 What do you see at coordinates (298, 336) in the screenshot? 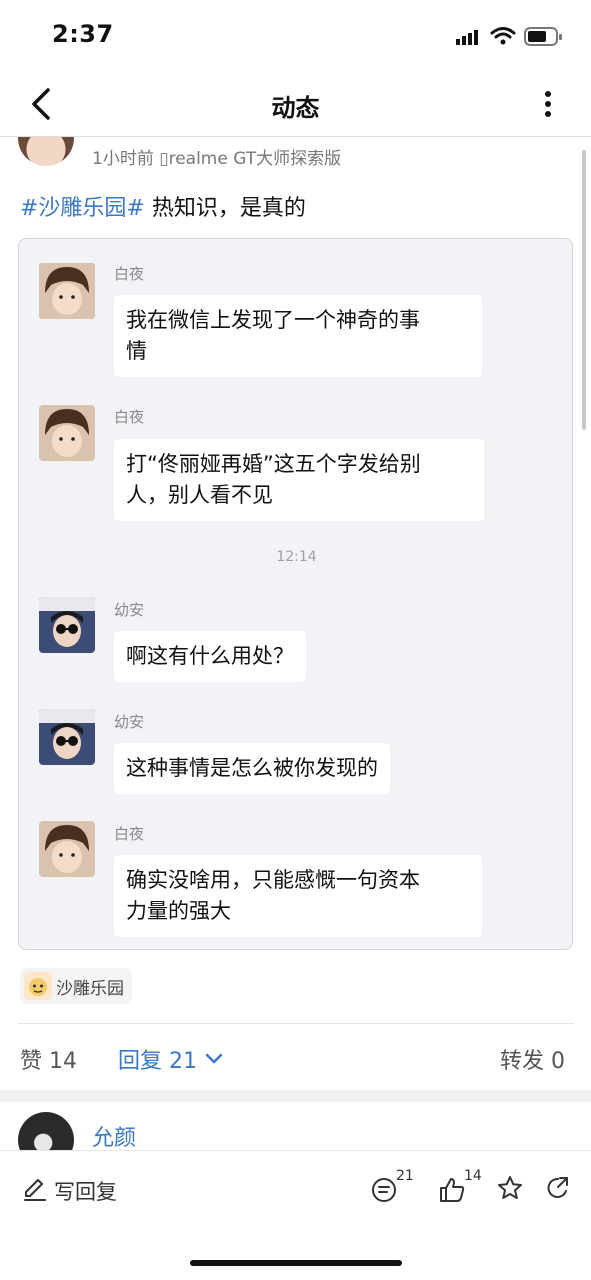
I see `message-bubble: 我在微信上发现了一个神奇的事 情` at bounding box center [298, 336].